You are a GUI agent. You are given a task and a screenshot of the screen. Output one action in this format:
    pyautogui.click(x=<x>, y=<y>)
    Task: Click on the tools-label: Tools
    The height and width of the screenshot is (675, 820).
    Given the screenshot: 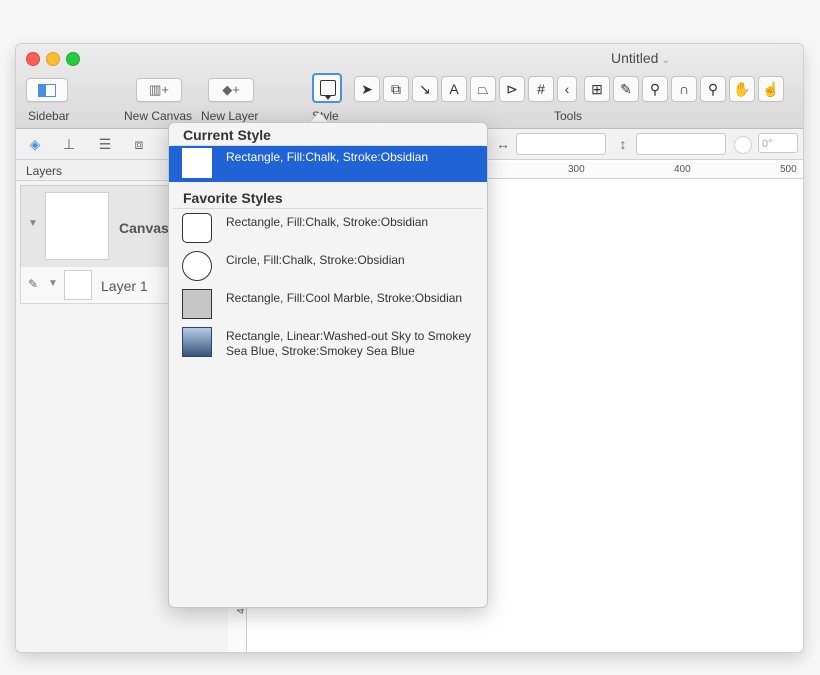 What is the action you would take?
    pyautogui.click(x=568, y=116)
    